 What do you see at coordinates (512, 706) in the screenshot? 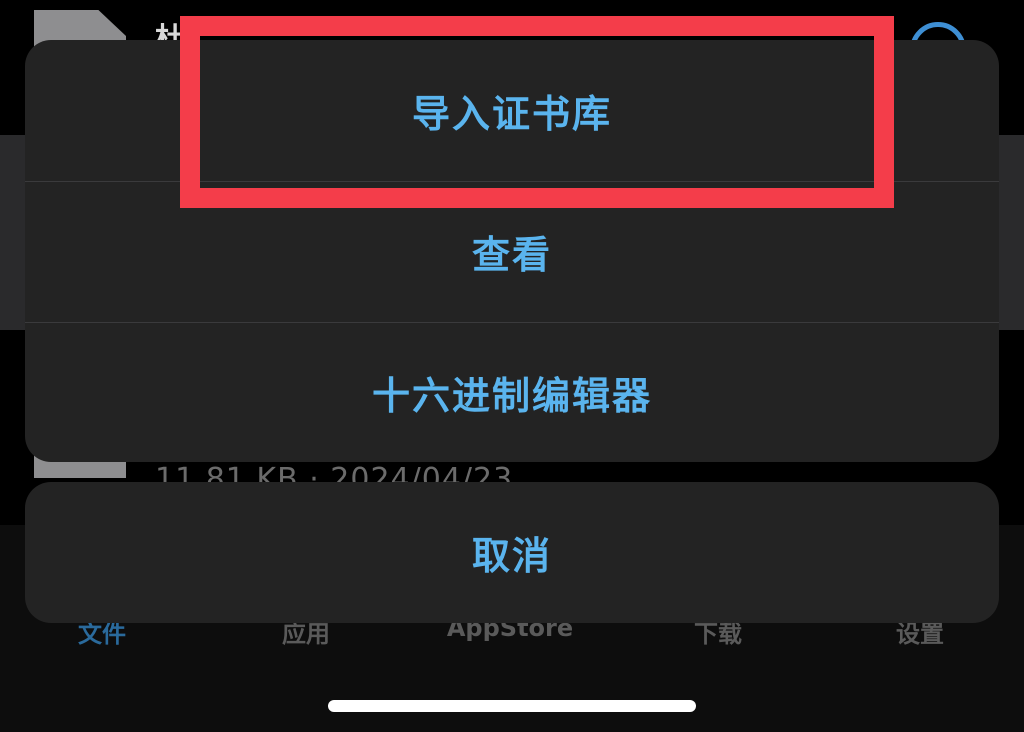
I see `home-indicator` at bounding box center [512, 706].